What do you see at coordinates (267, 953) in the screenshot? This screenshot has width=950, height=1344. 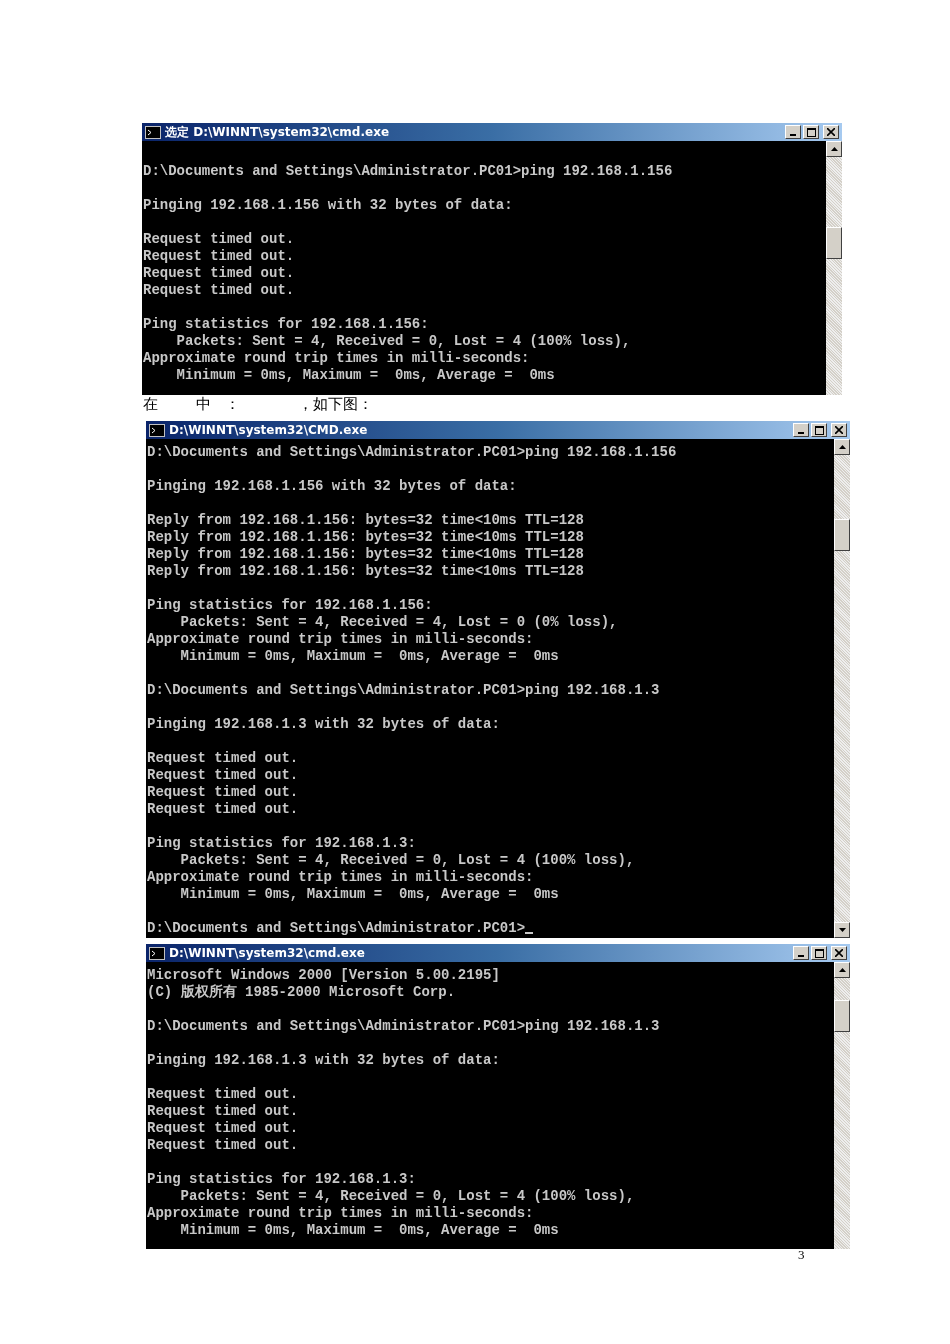 I see `window-title: D:\WINNT\system32\cmd.exe` at bounding box center [267, 953].